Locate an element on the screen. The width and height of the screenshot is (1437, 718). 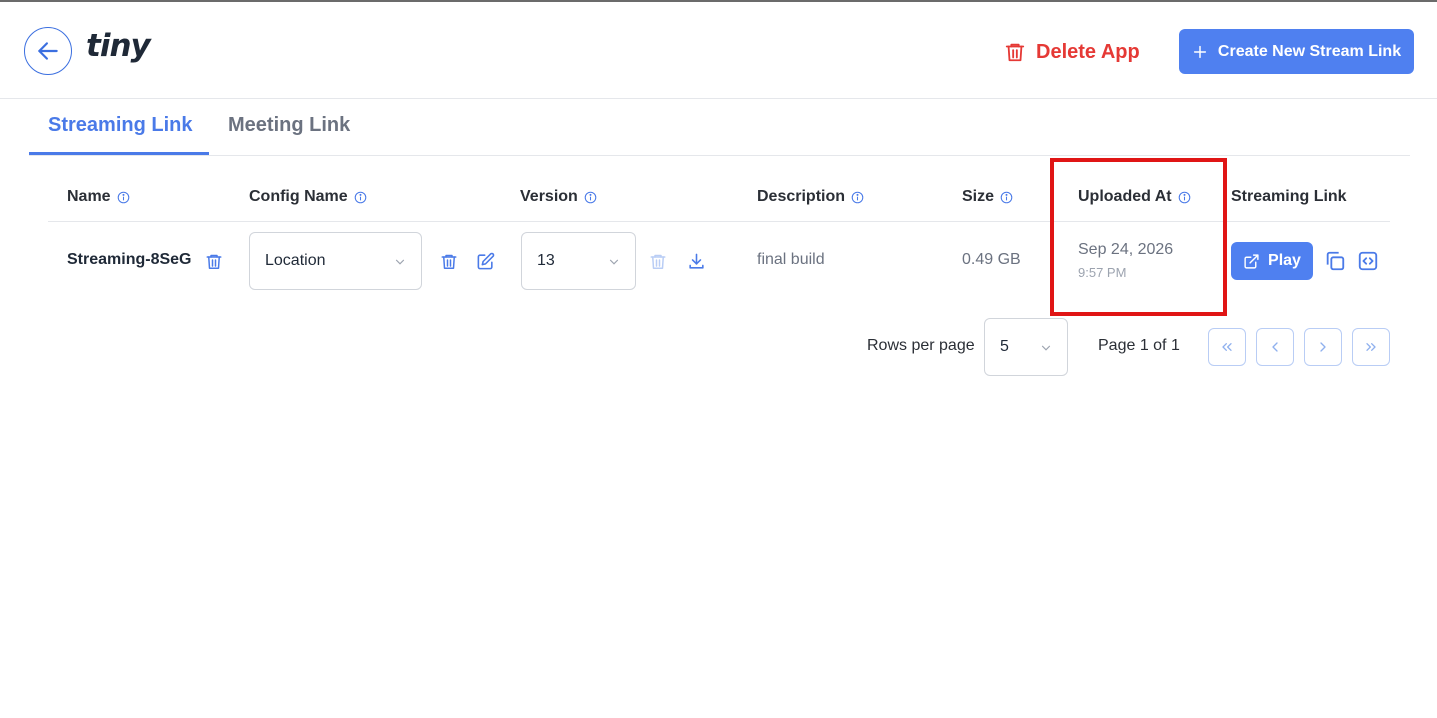
config-name-select: Location is located at coordinates (335, 261).